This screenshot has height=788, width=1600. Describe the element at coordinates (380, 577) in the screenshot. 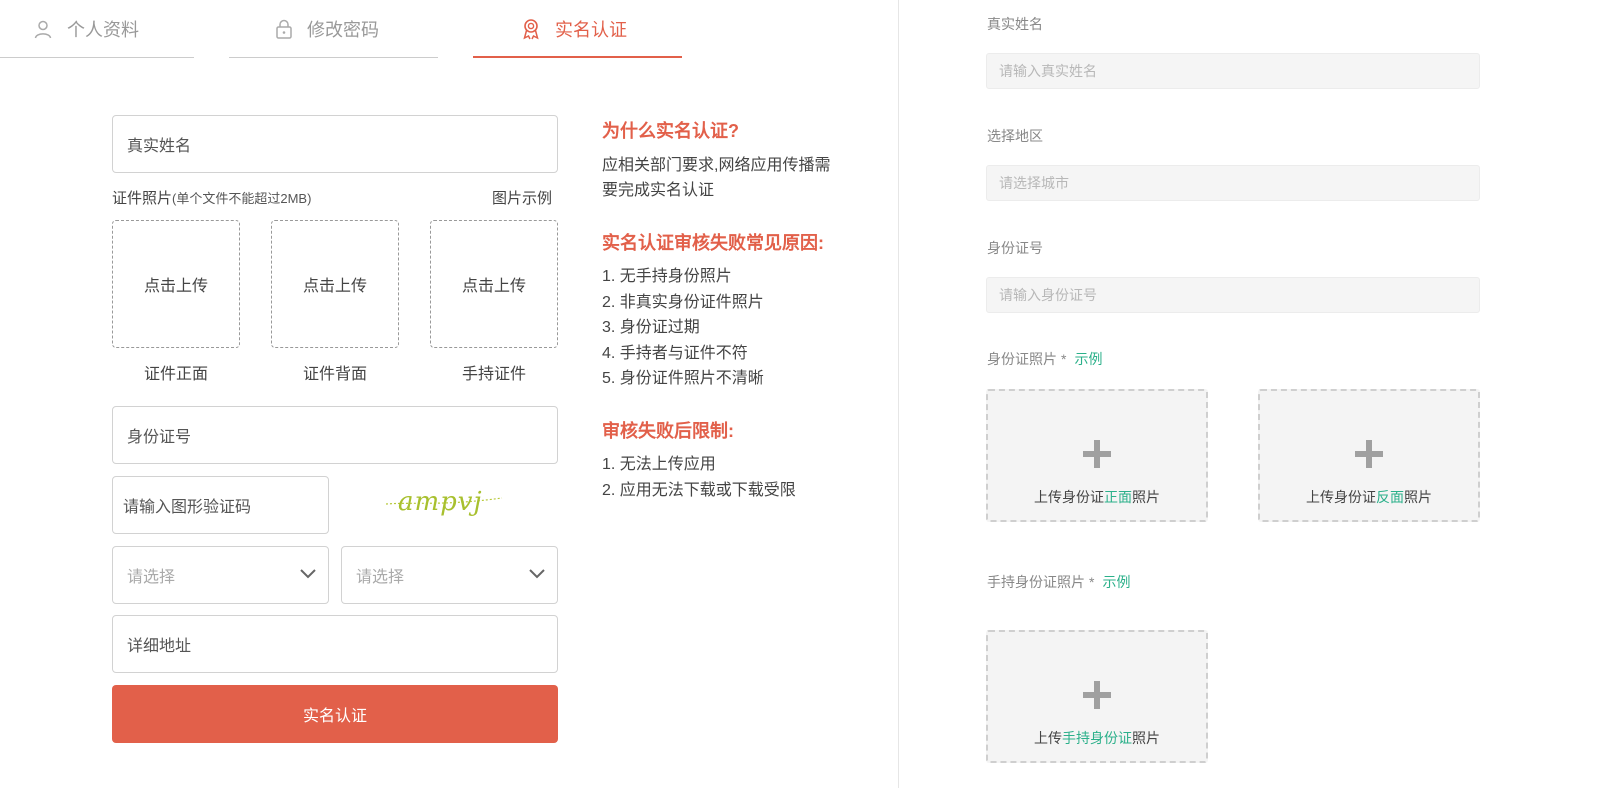

I see `city-select-placeholder: 请选择` at that location.